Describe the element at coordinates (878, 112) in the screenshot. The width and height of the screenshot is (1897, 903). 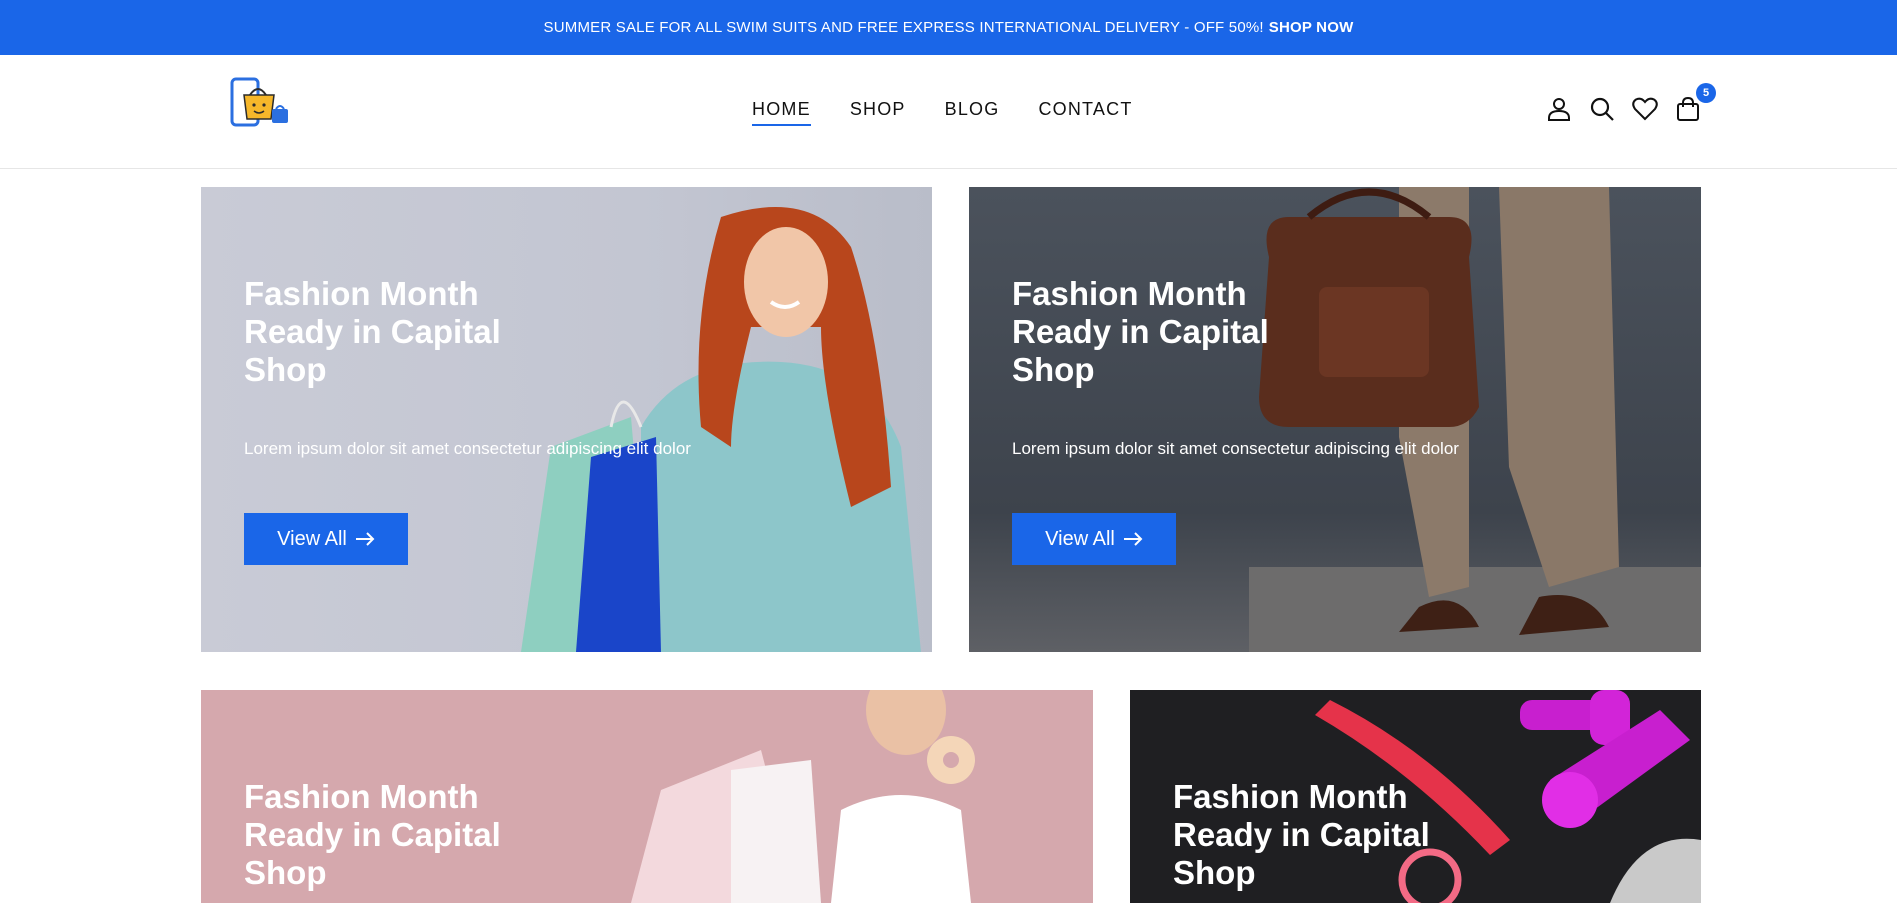
I see `nav-shop: SHOP` at that location.